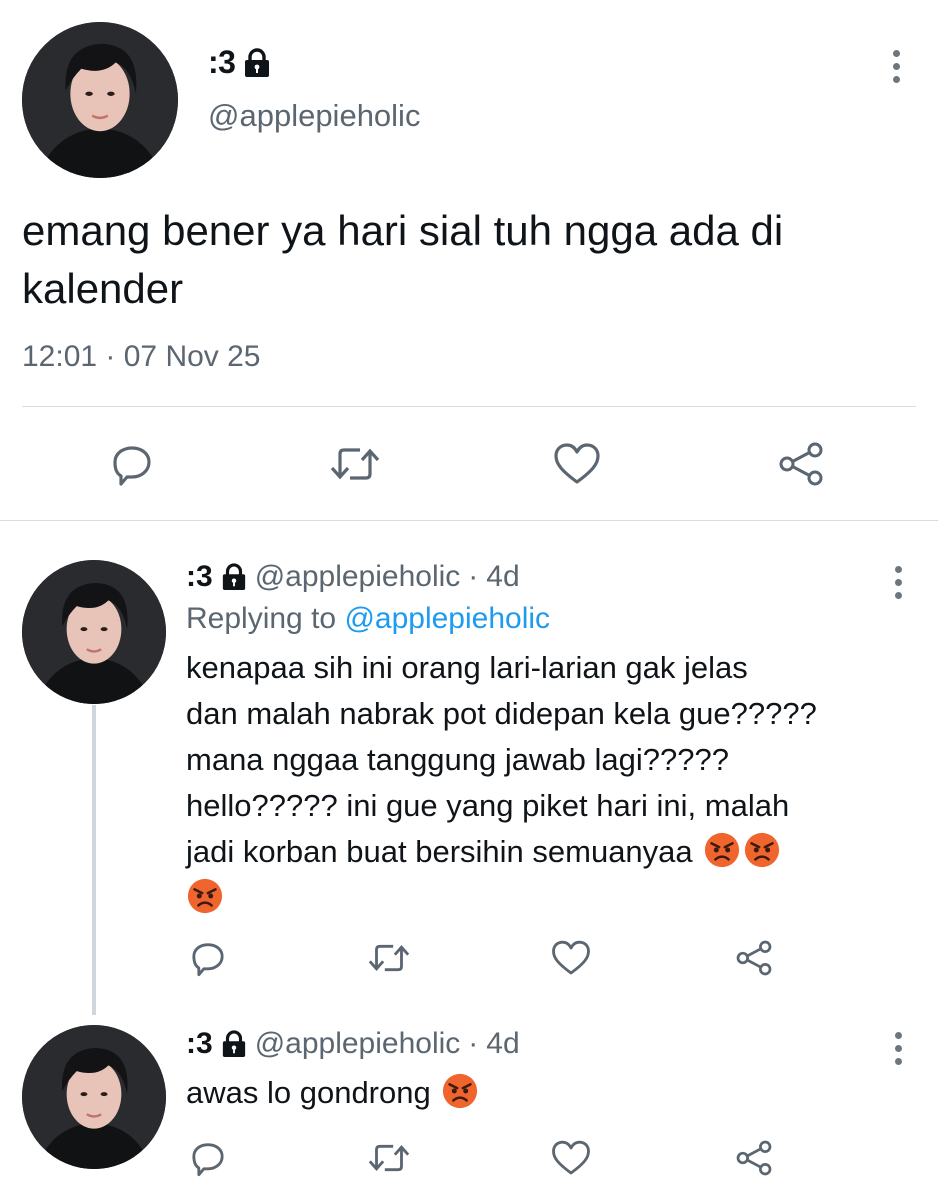  I want to click on reply-line-with-emoji: jadi korban buat bersihin semuanyaa, so click(551, 852).